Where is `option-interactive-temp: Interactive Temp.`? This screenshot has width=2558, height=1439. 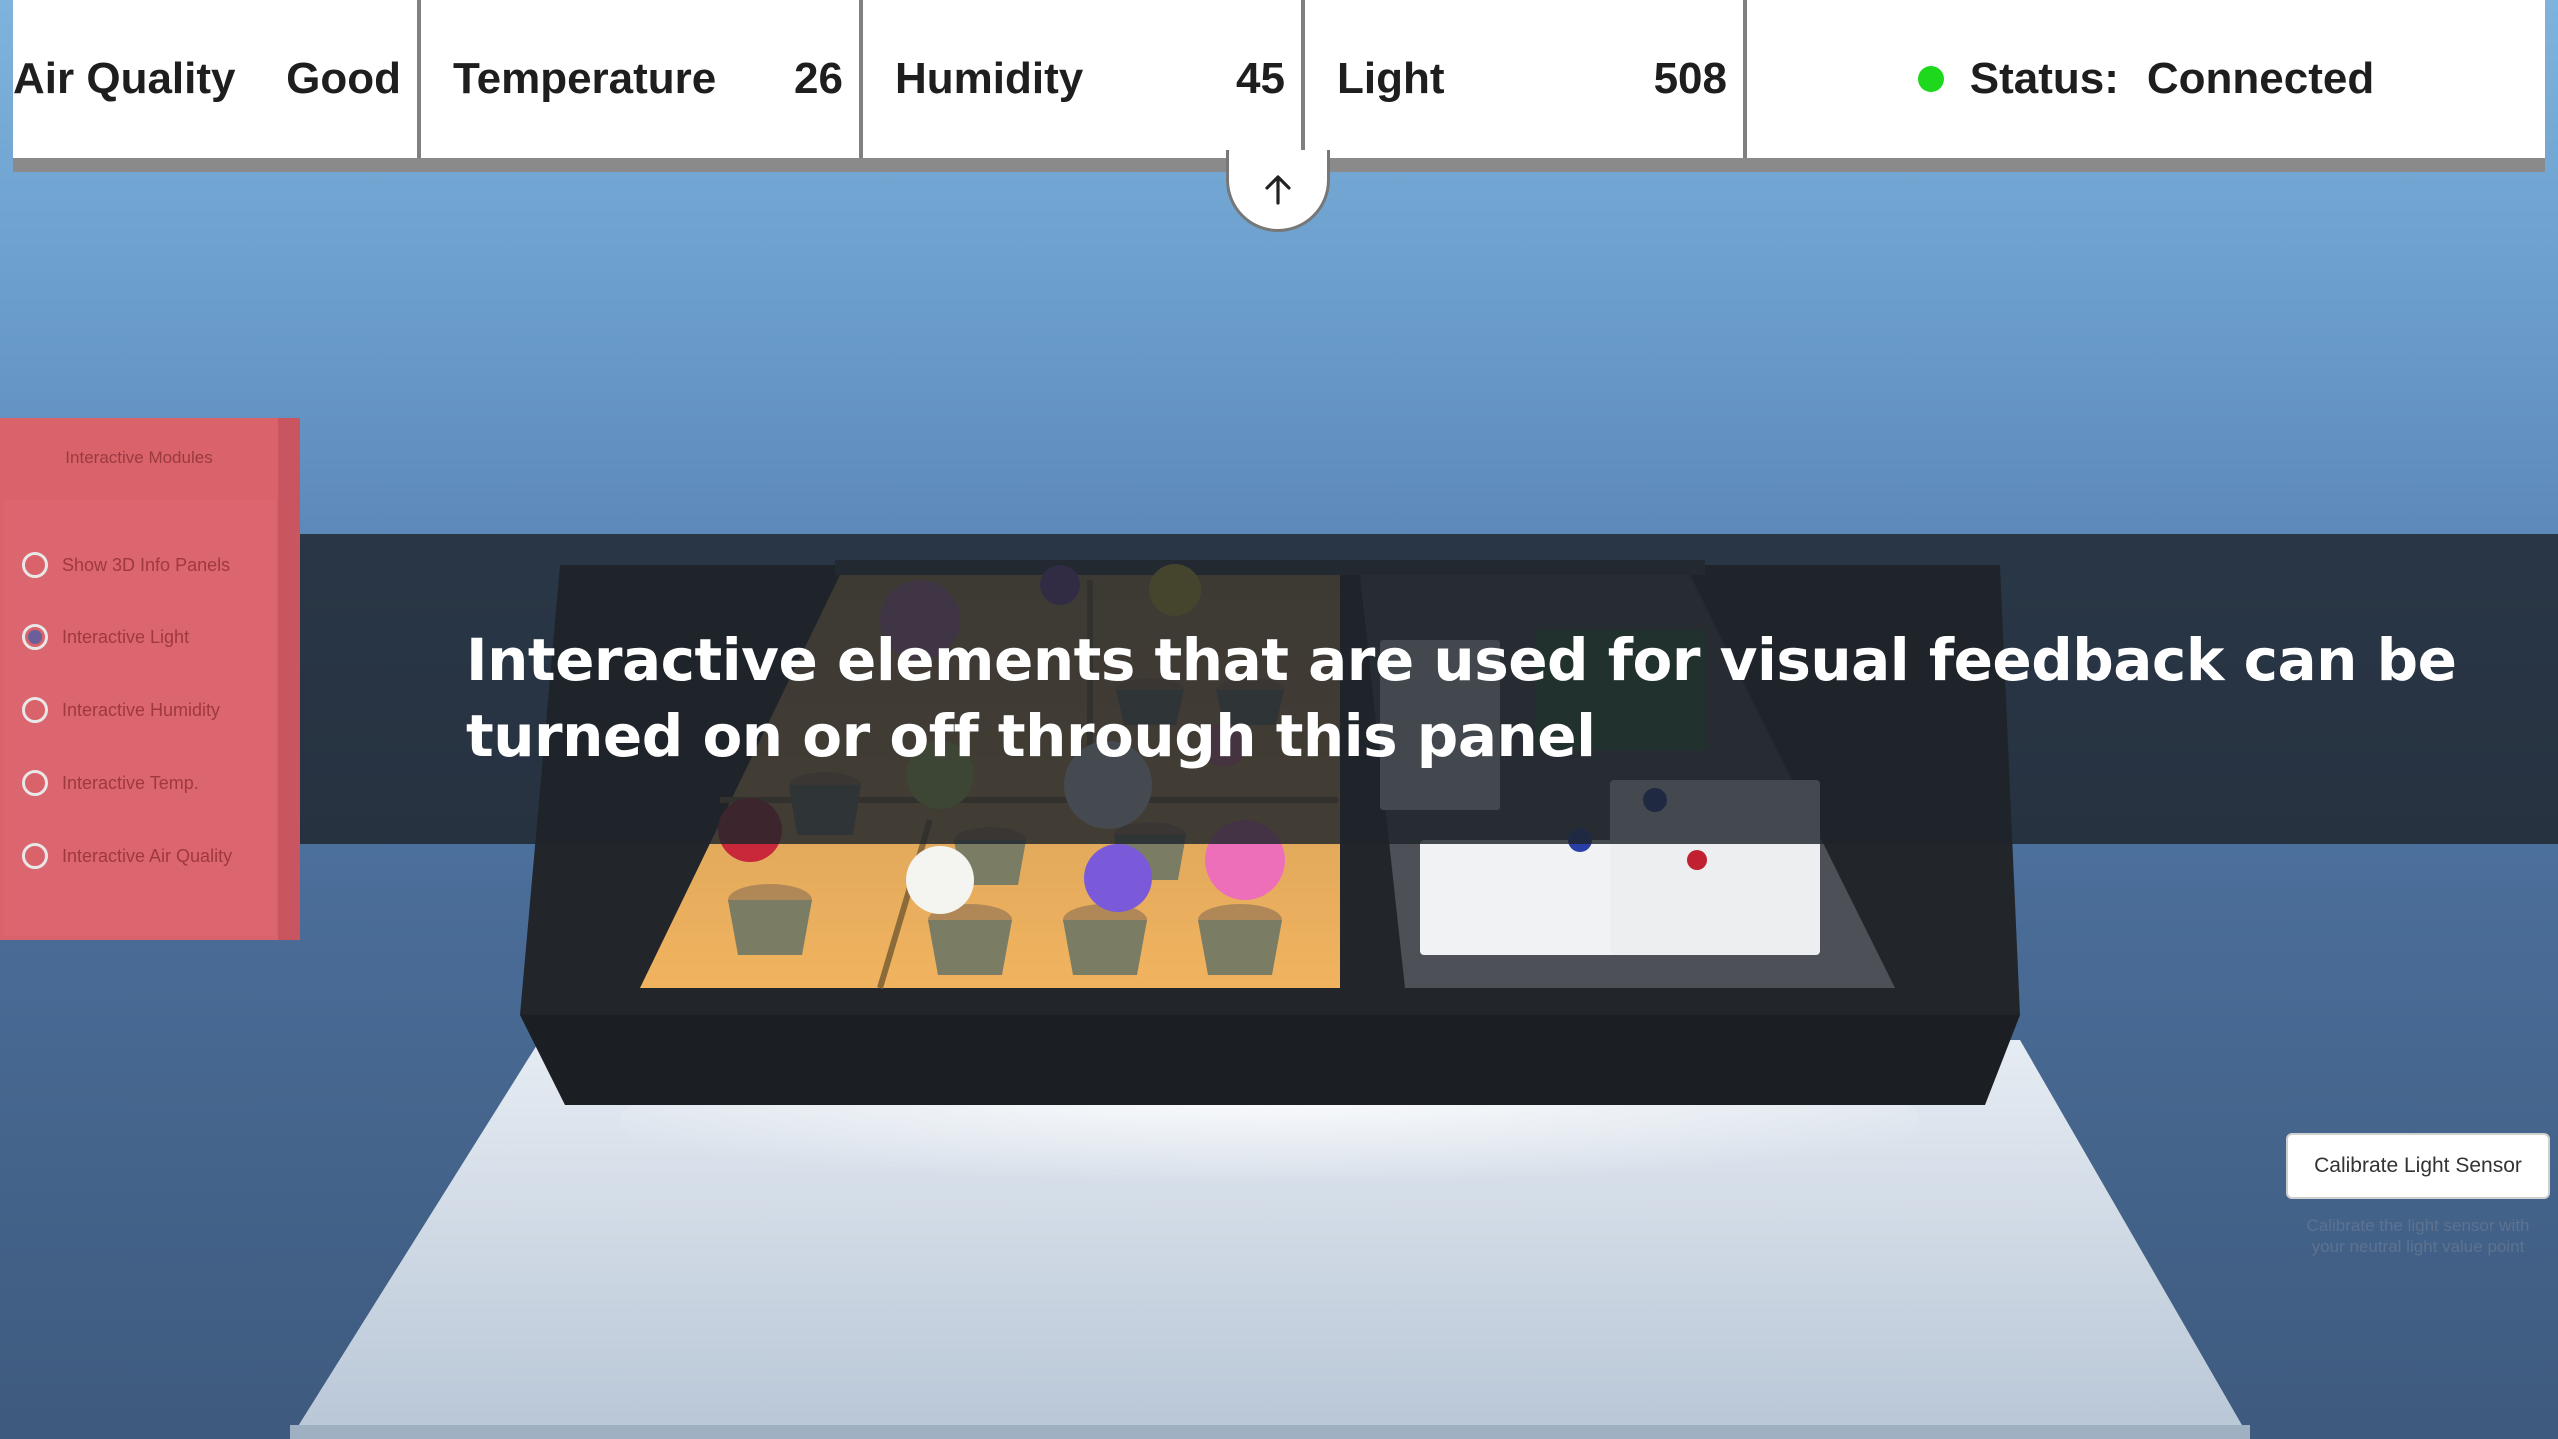
option-interactive-temp: Interactive Temp. is located at coordinates (110, 783).